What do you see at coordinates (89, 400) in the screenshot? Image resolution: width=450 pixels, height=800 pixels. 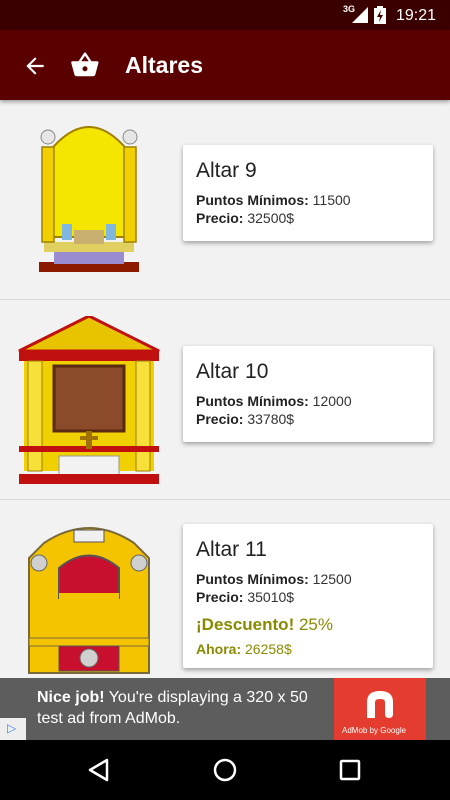 I see `altar-10-image` at bounding box center [89, 400].